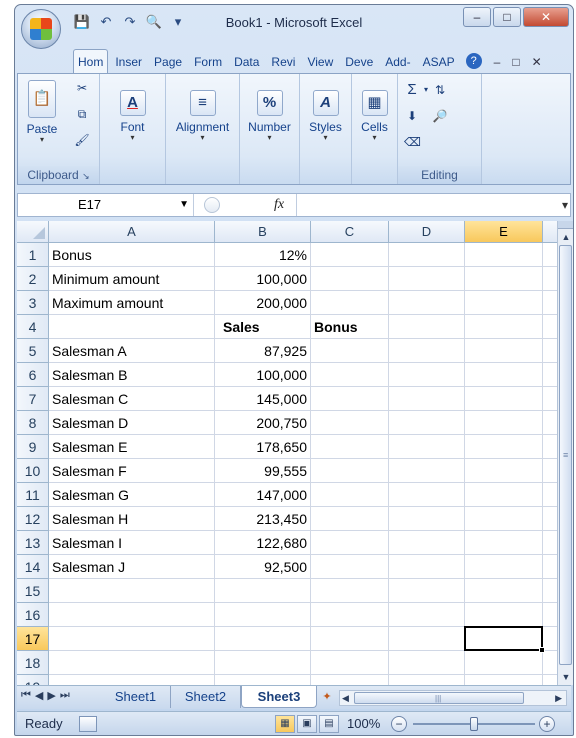 This screenshot has height=738, width=576. Describe the element at coordinates (504, 495) in the screenshot. I see `cell-e11` at that location.